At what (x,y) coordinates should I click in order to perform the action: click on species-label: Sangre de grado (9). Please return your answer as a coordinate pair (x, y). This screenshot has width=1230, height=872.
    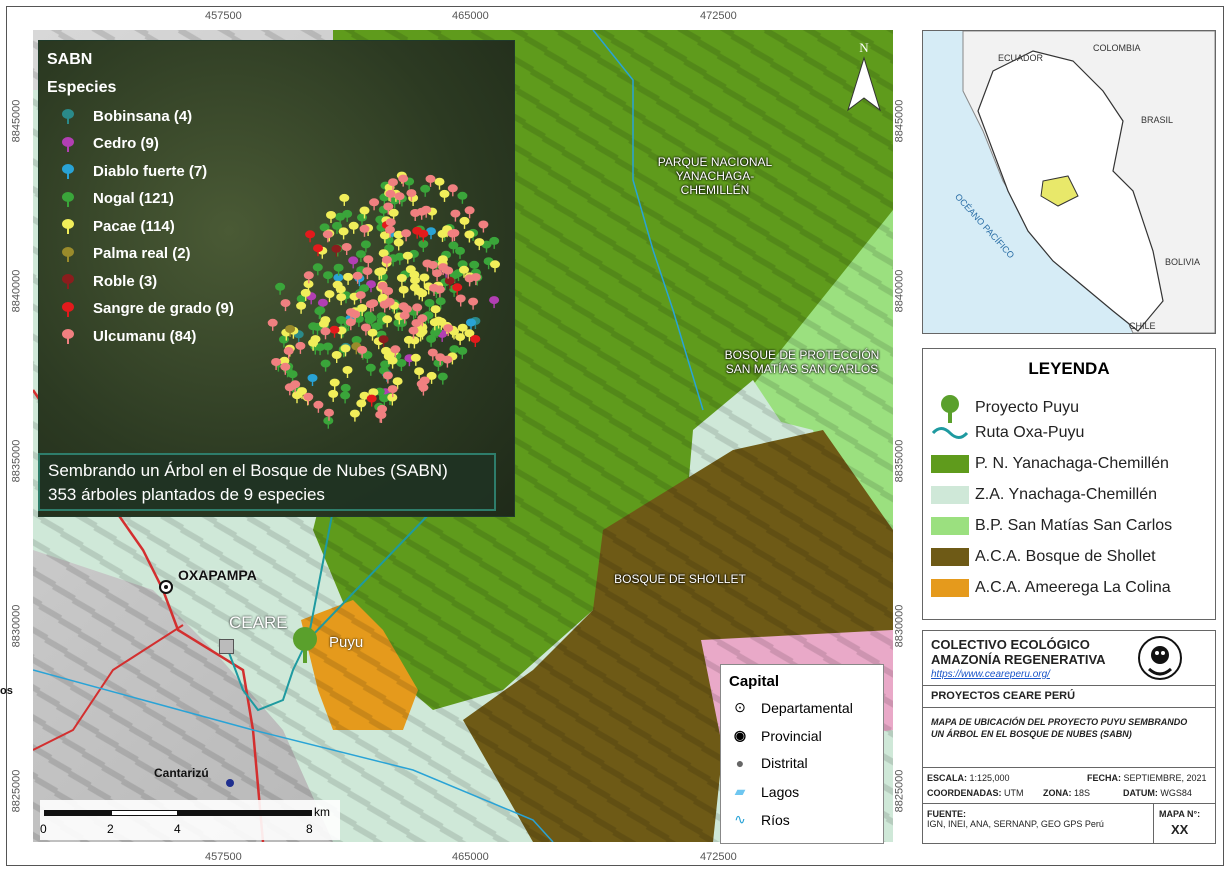
    Looking at the image, I should click on (163, 308).